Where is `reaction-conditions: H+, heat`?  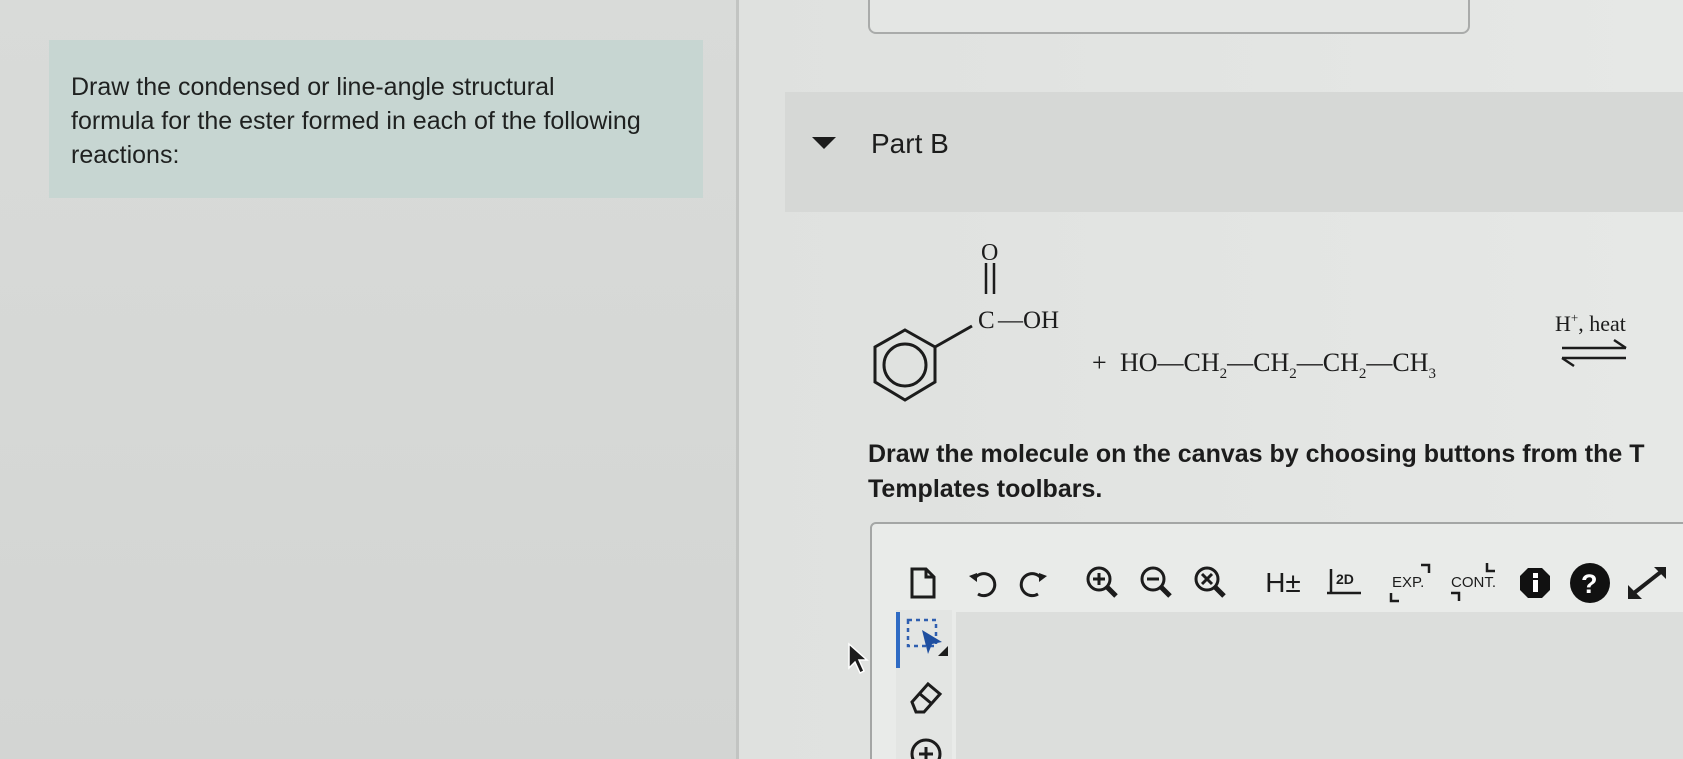
reaction-conditions: H+, heat is located at coordinates (1590, 323).